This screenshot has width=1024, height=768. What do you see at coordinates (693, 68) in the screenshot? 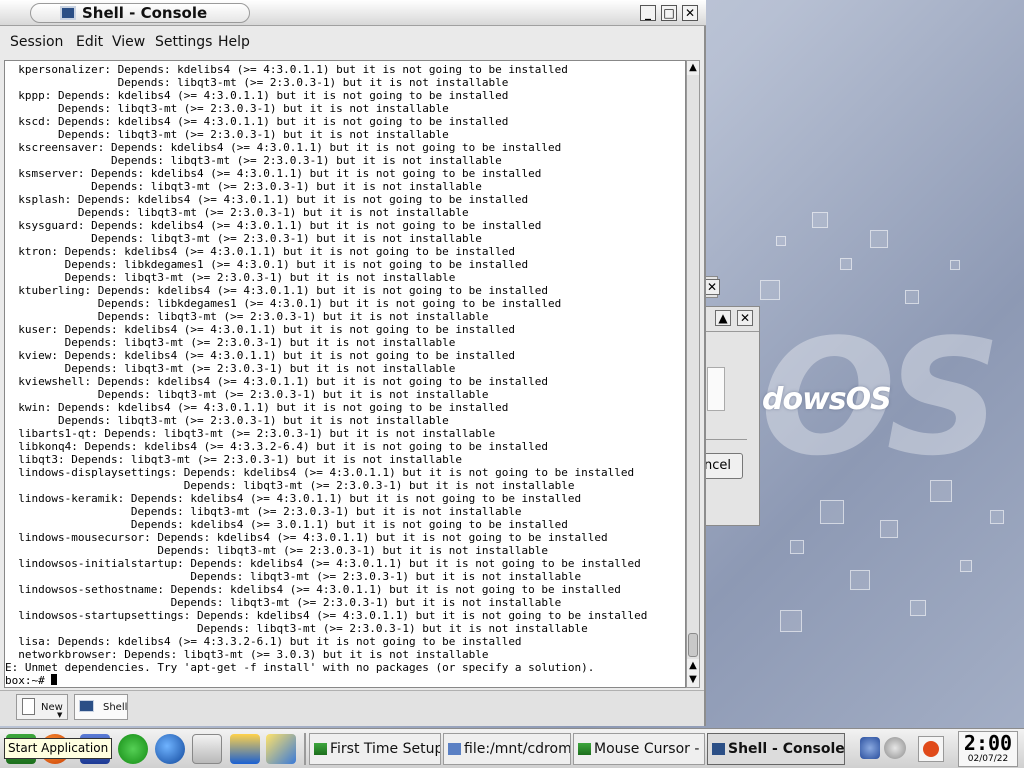
I see `scroll-up-icon: ▲` at bounding box center [693, 68].